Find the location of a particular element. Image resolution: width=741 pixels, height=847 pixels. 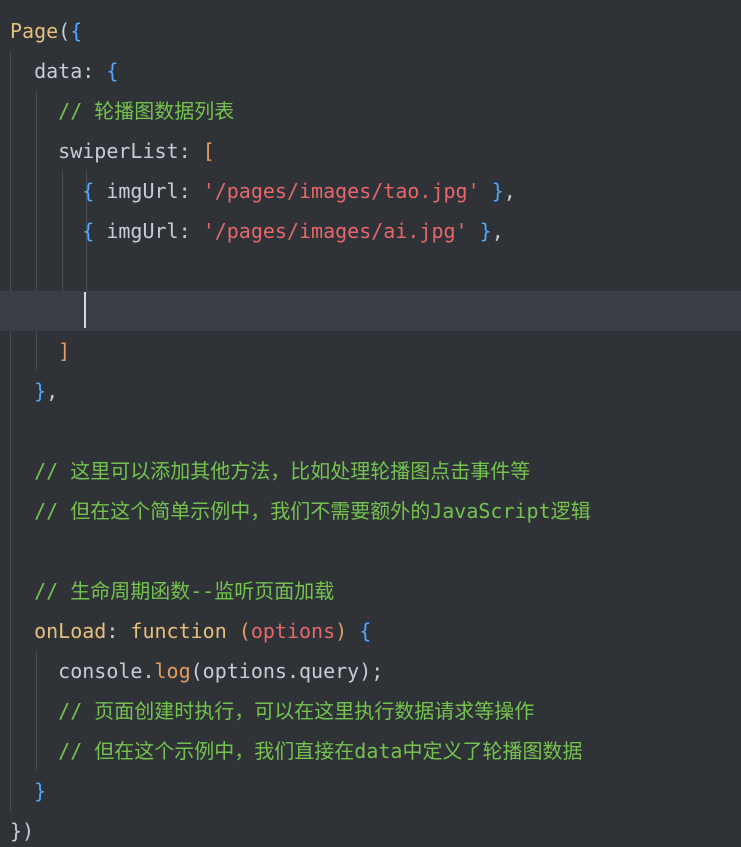

code-line: }) is located at coordinates (370, 829).